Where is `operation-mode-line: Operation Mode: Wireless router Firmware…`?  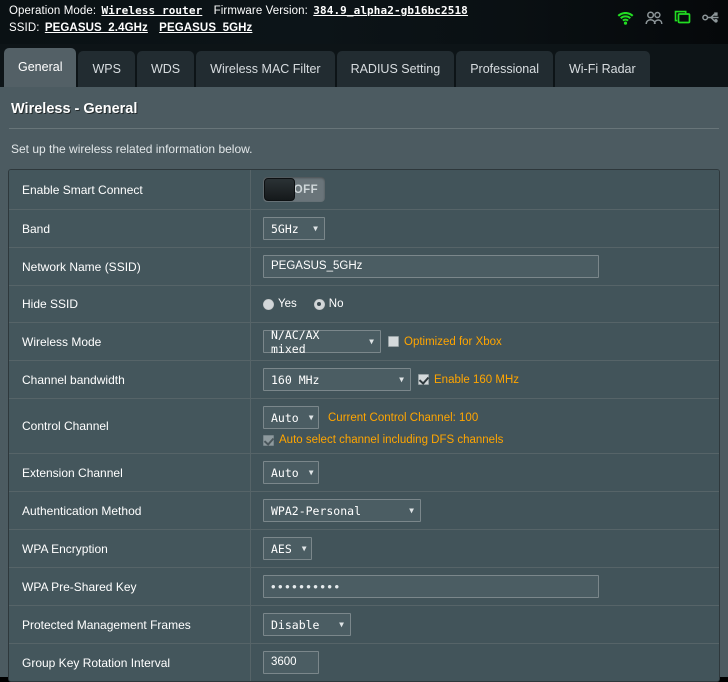 operation-mode-line: Operation Mode: Wireless router Firmware… is located at coordinates (239, 10).